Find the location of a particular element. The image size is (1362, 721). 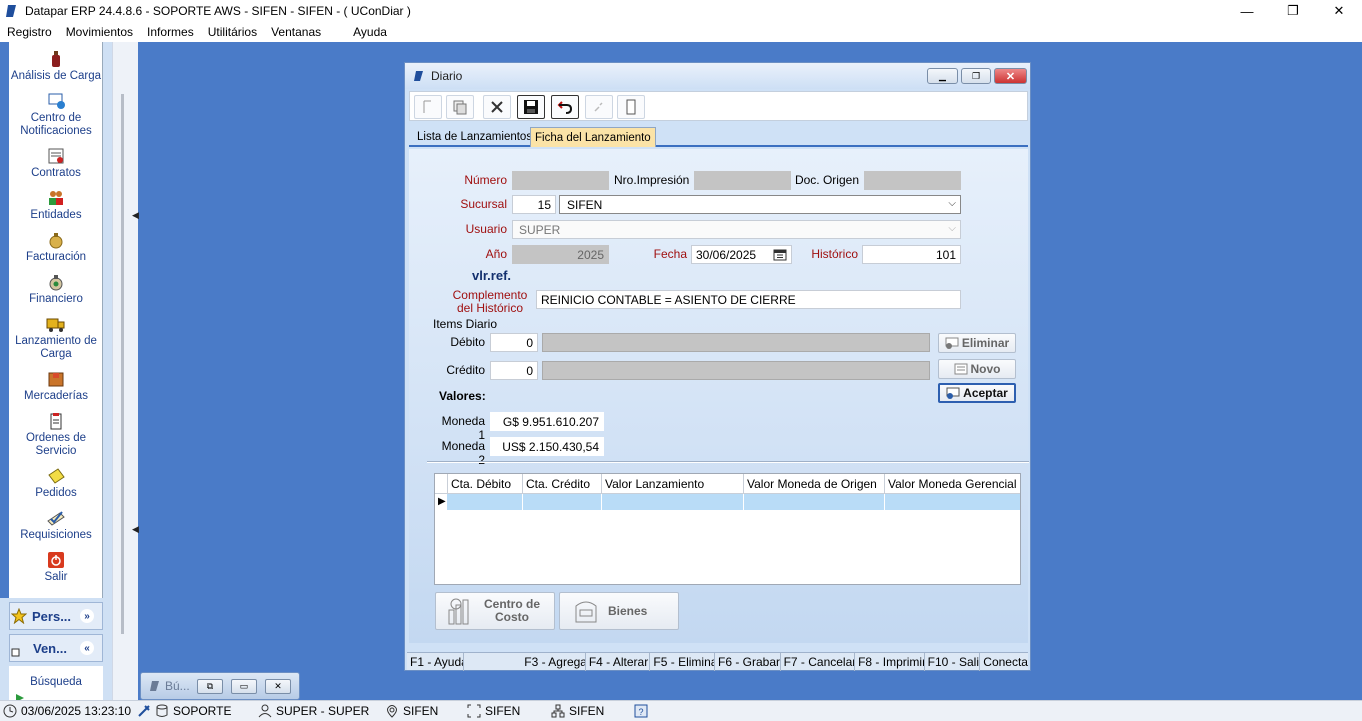

fkey-f8: F8 - Imprimir is located at coordinates (890, 662).